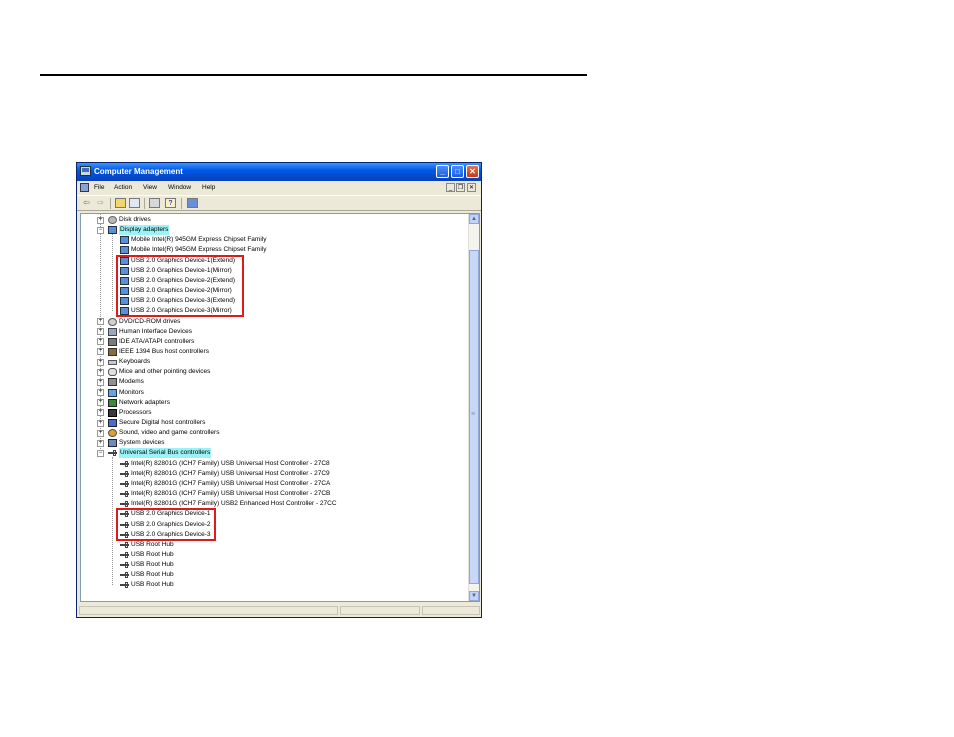  Describe the element at coordinates (474, 417) in the screenshot. I see `scroll-thumb` at that location.